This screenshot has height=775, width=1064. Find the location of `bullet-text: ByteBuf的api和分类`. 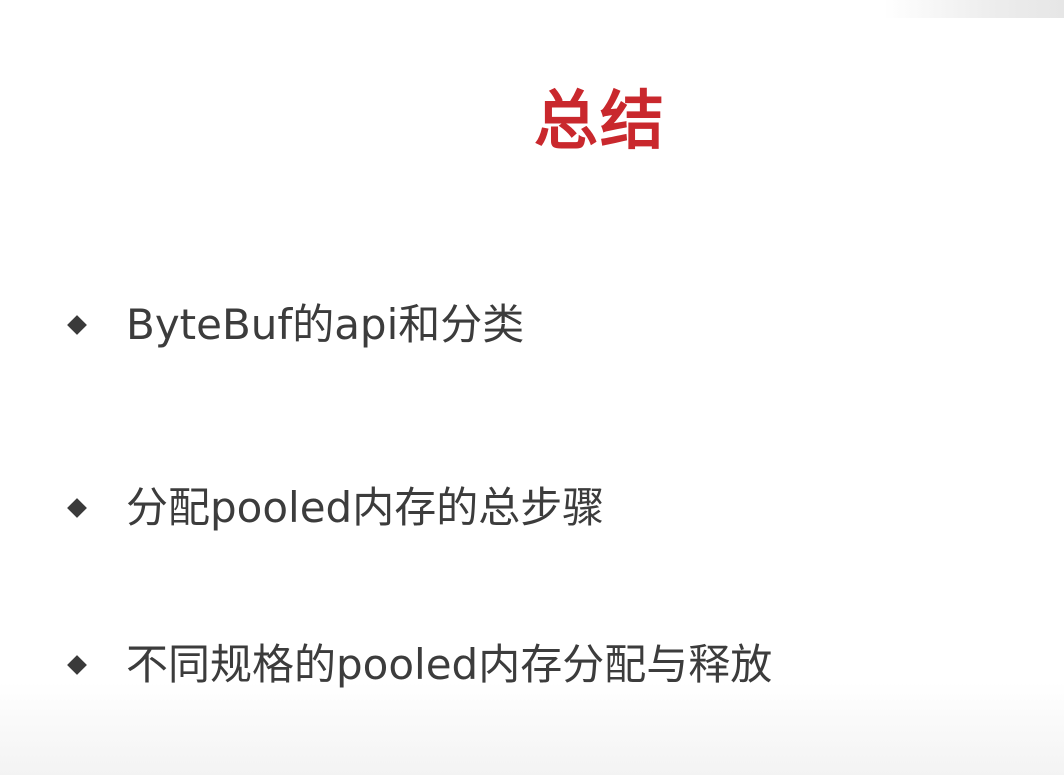

bullet-text: ByteBuf的api和分类 is located at coordinates (325, 324).